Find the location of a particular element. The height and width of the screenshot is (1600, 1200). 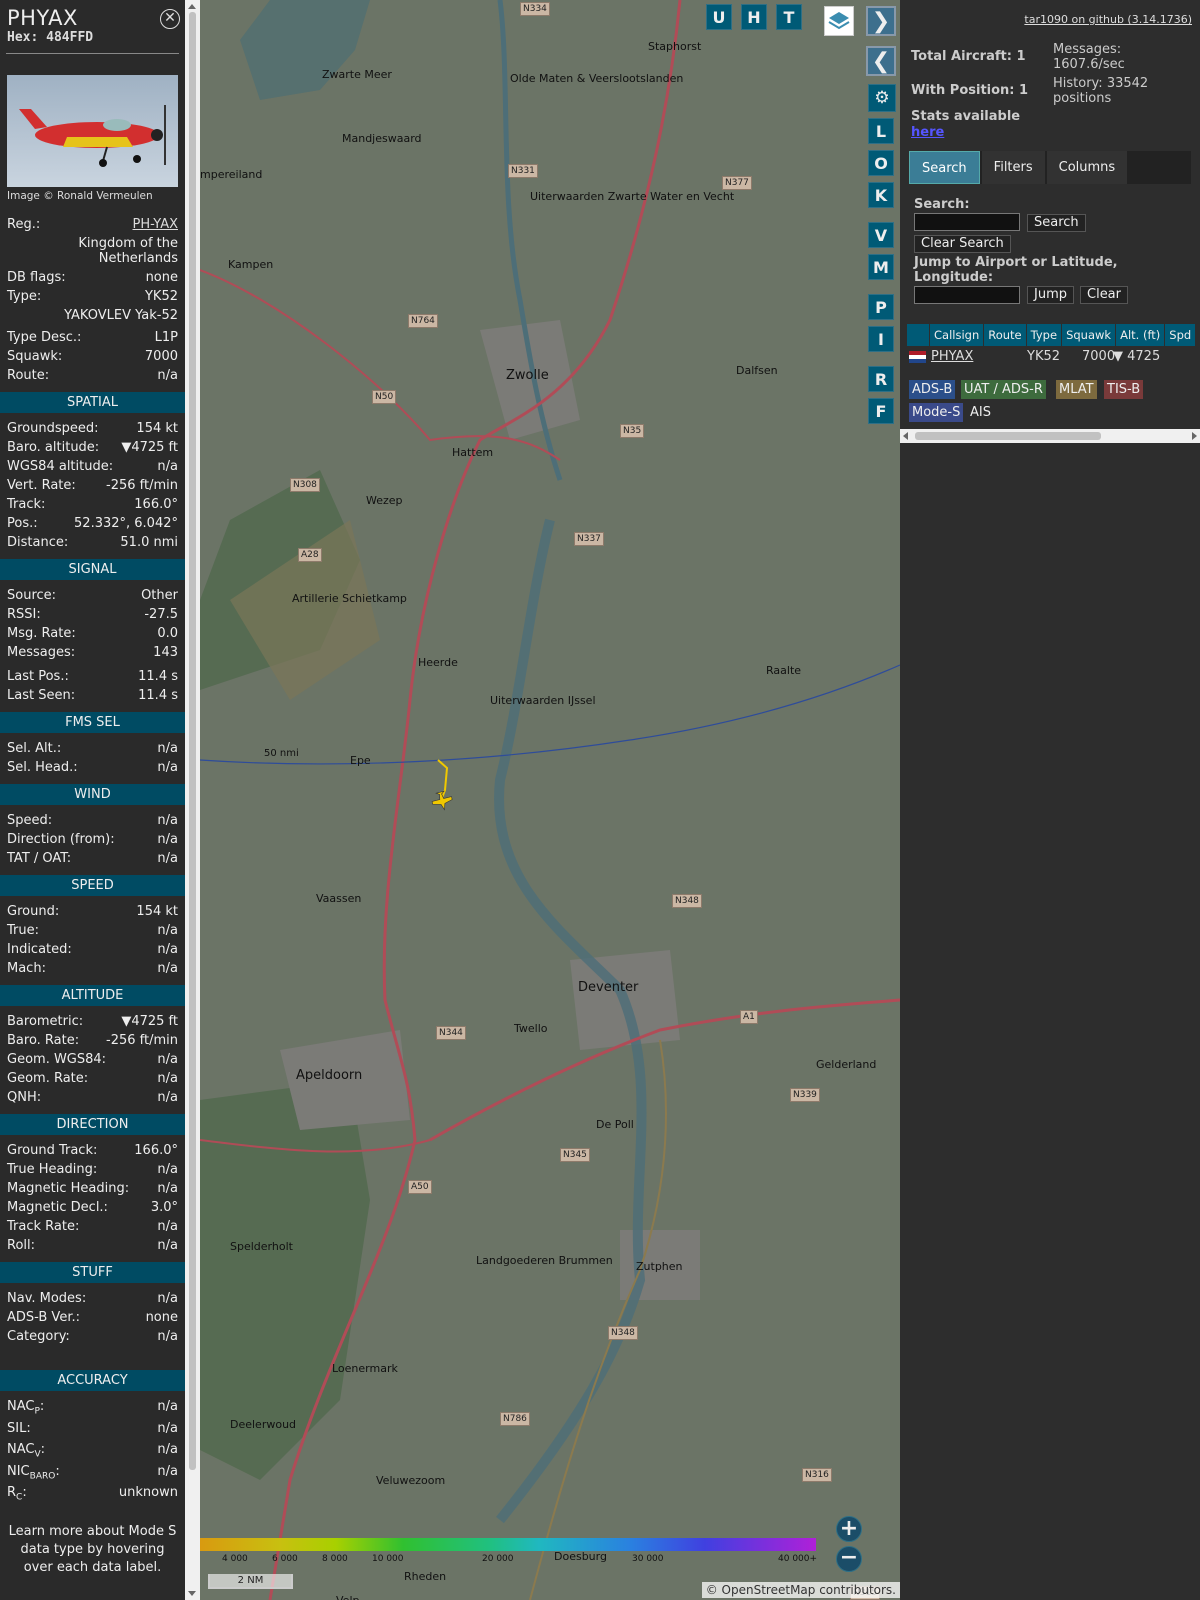

sidebar-scrollbar is located at coordinates (192, 800).